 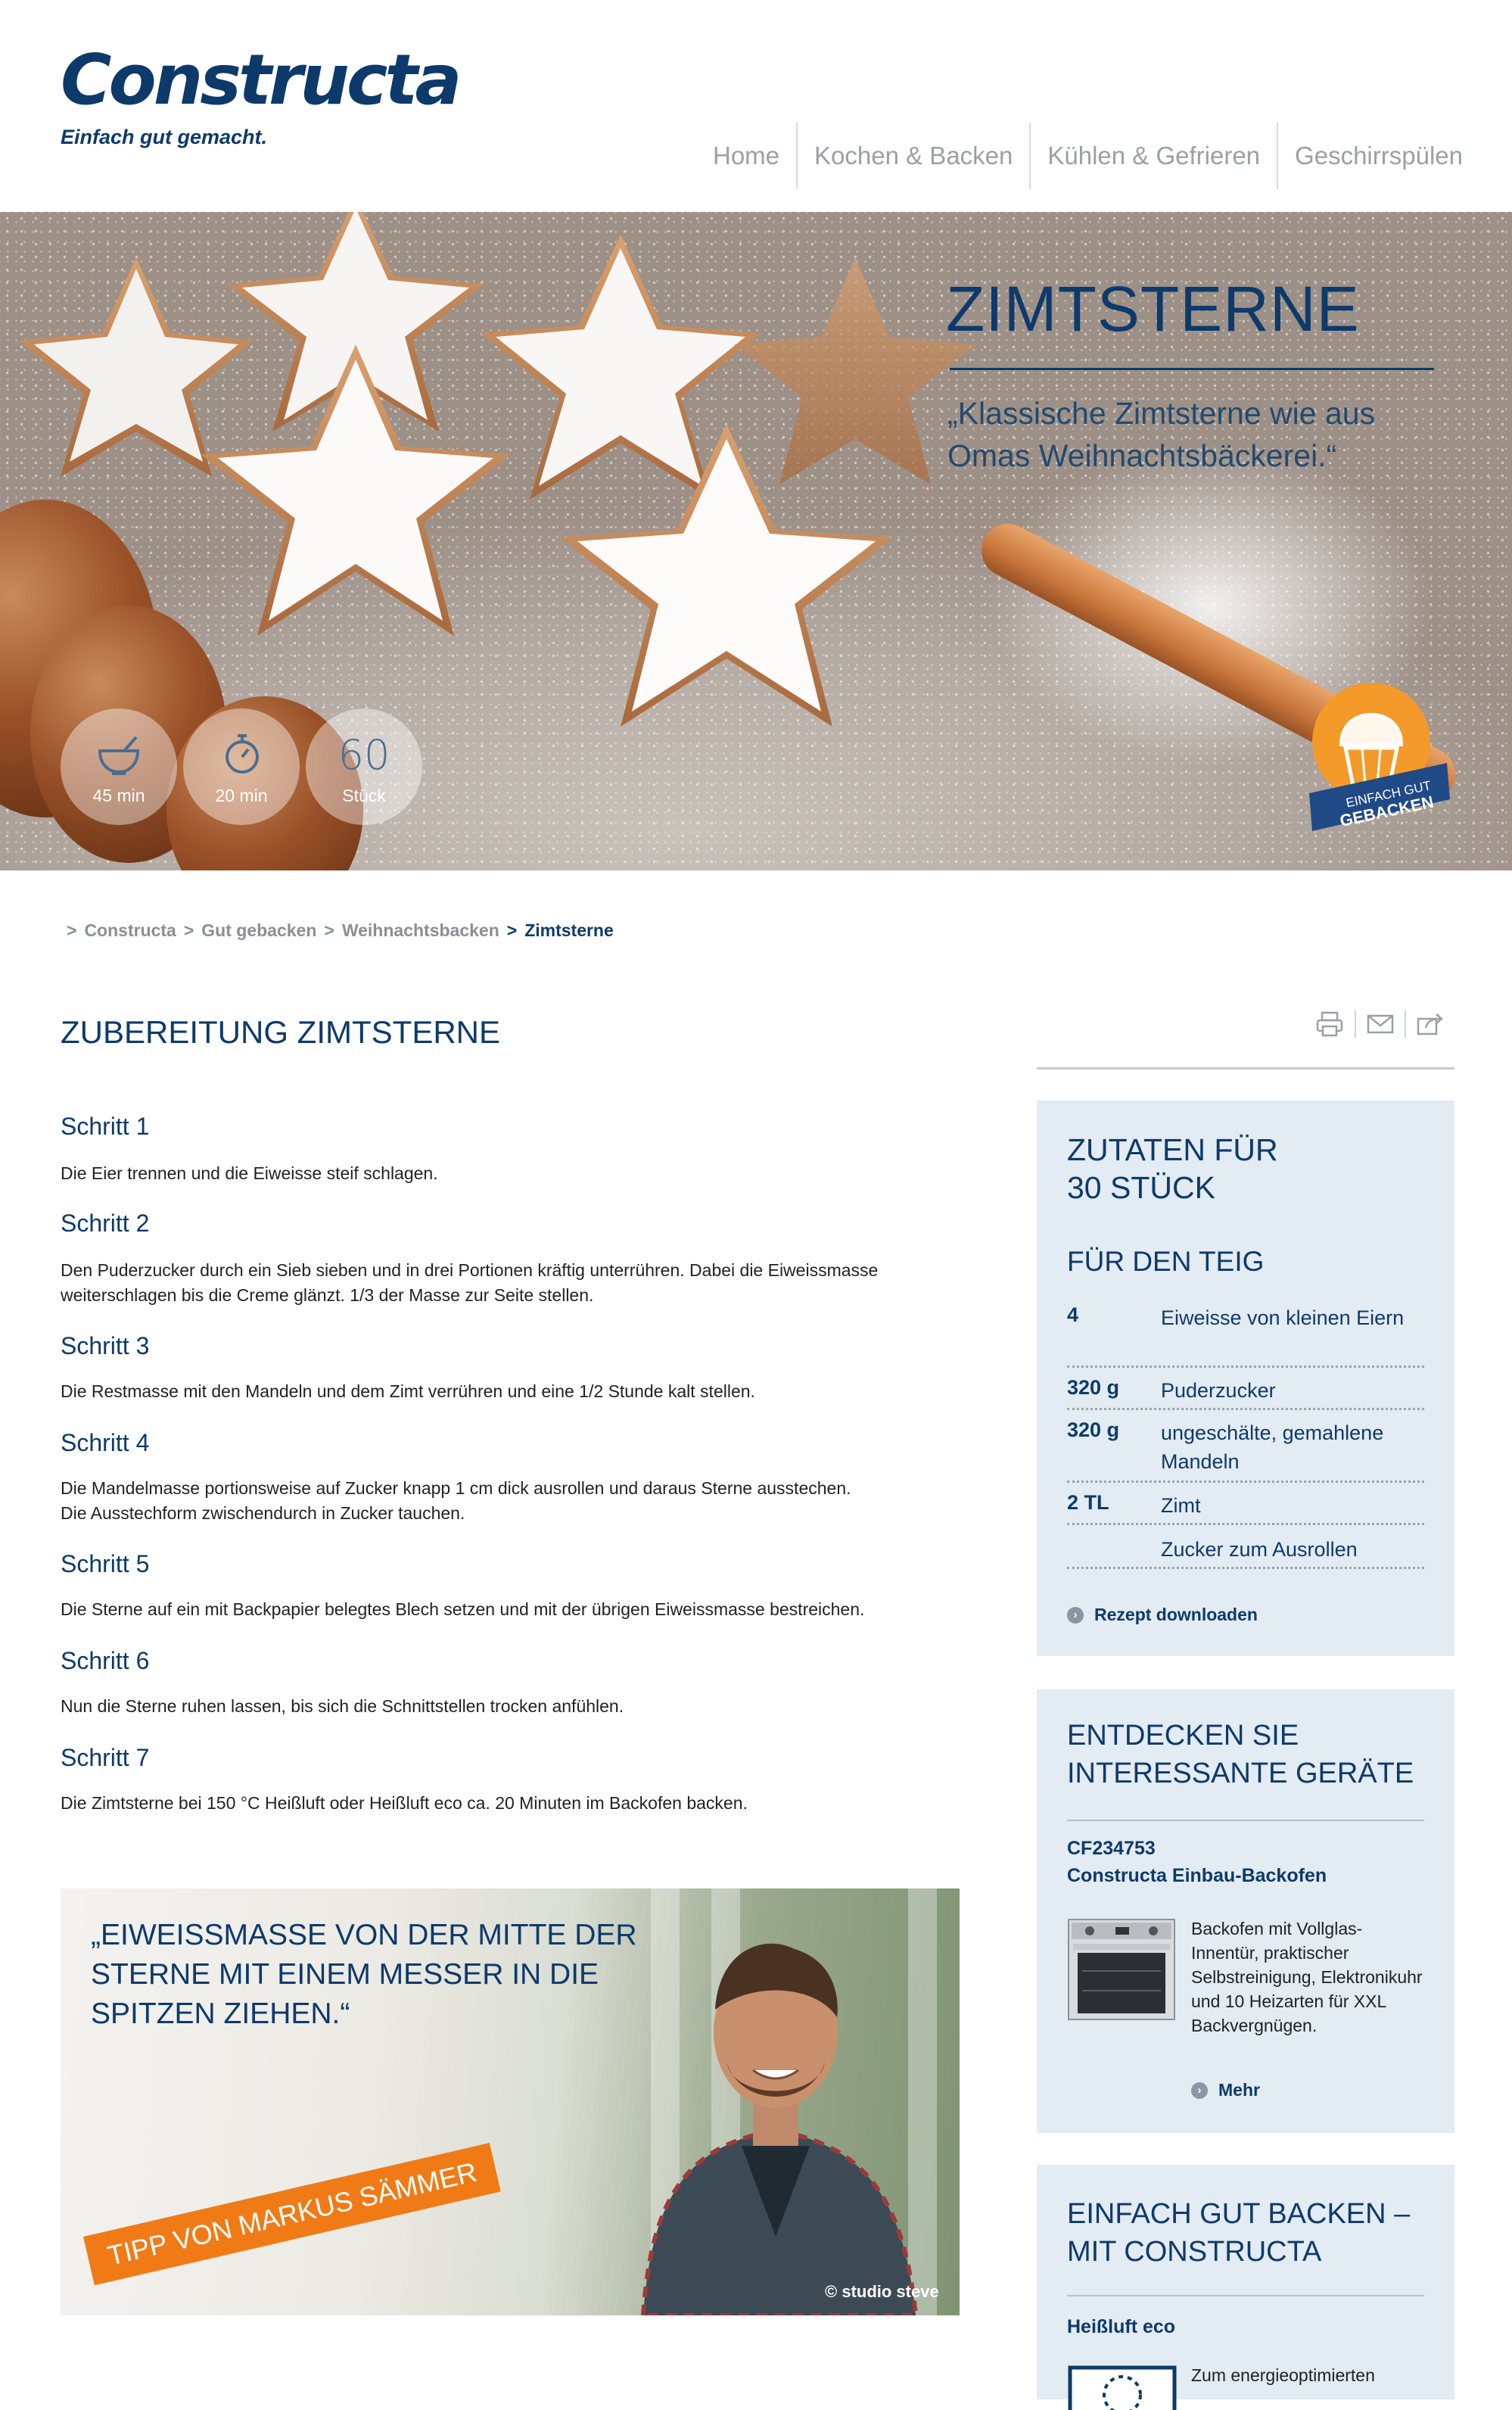 I want to click on page-title: ZUBEREITUNG ZIMTSTERNE, so click(x=281, y=1032).